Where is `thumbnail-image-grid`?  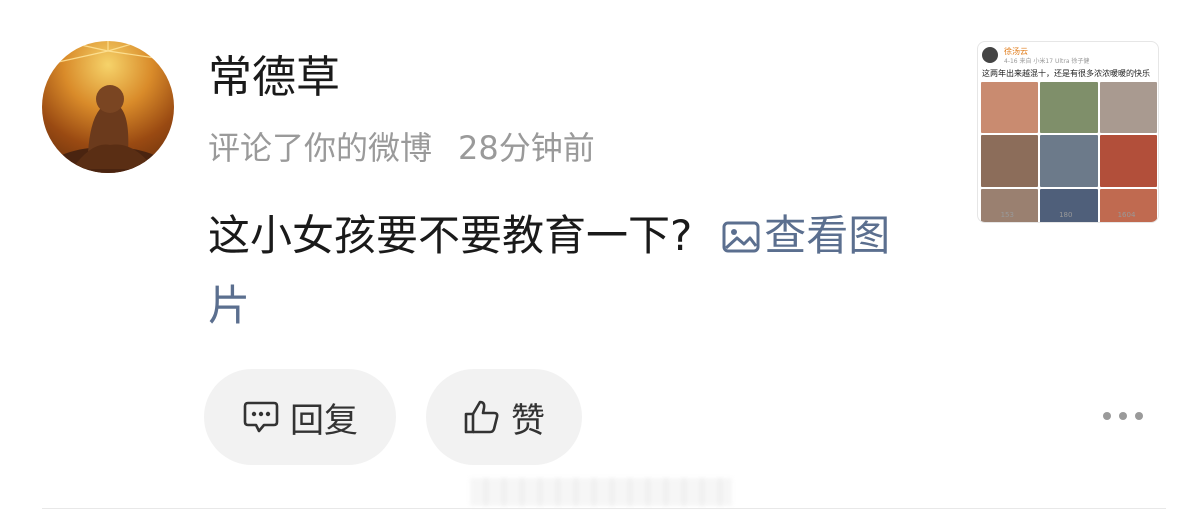
thumbnail-image-grid is located at coordinates (1069, 152).